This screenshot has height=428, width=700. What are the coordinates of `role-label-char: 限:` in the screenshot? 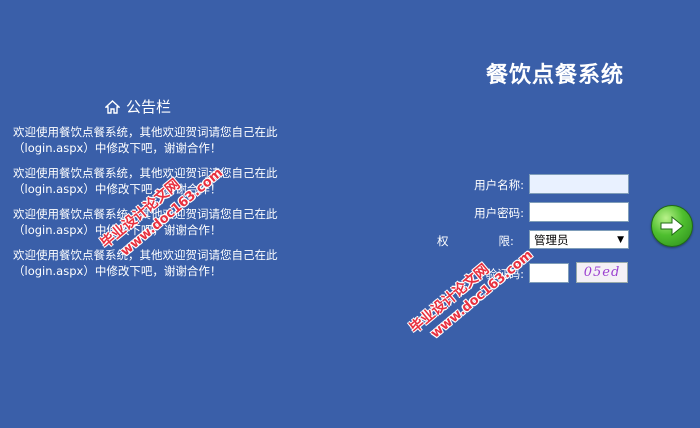 It's located at (506, 241).